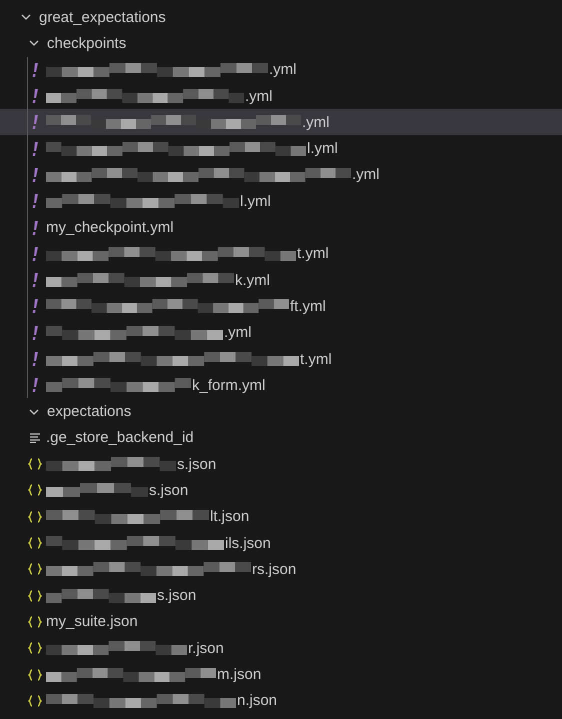 The image size is (562, 719). I want to click on file-row: rs.json, so click(281, 569).